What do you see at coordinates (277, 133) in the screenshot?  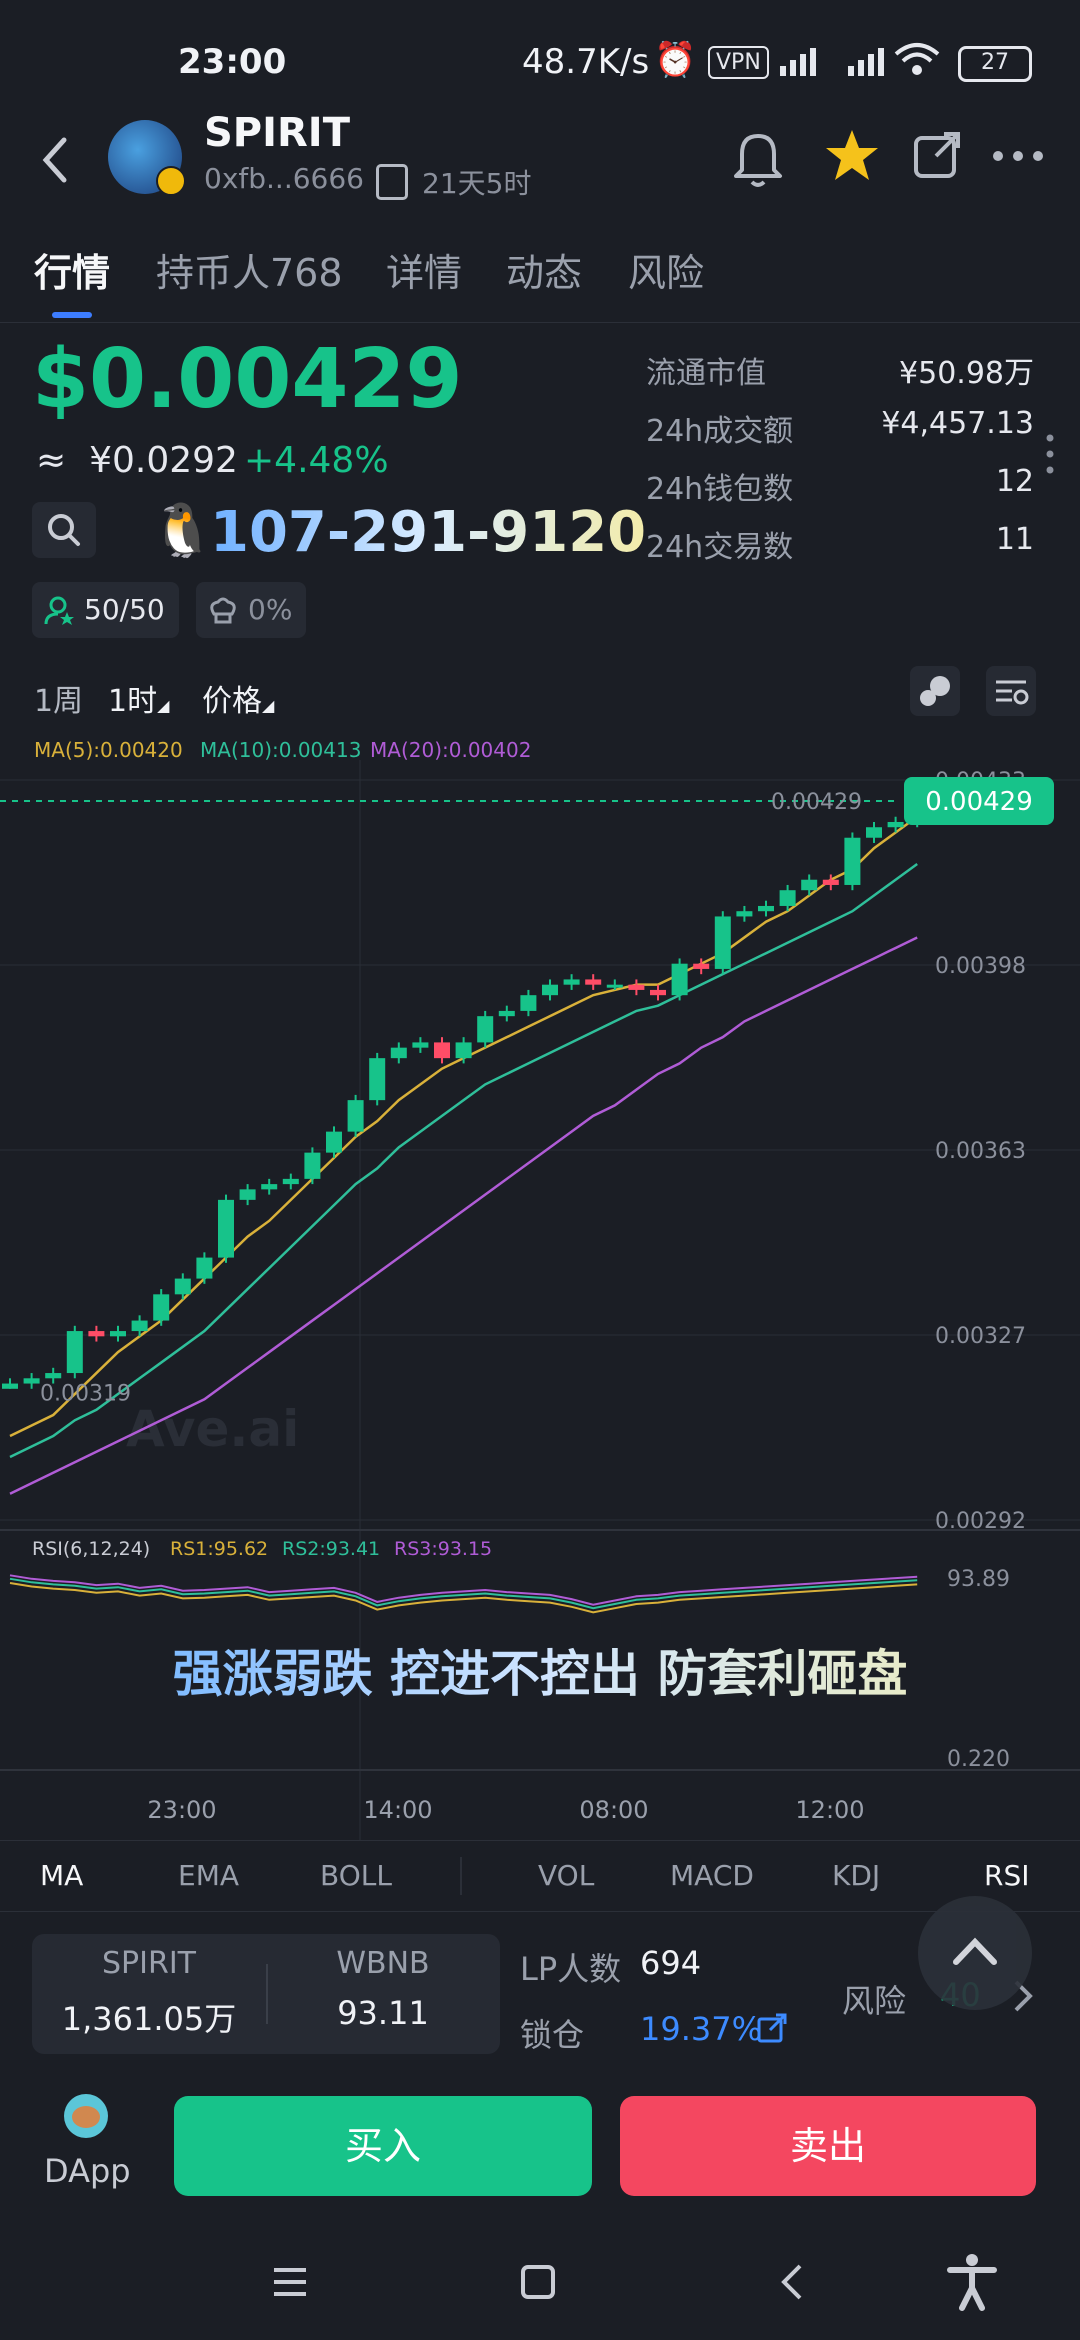 I see `token-name: SPIRIT` at bounding box center [277, 133].